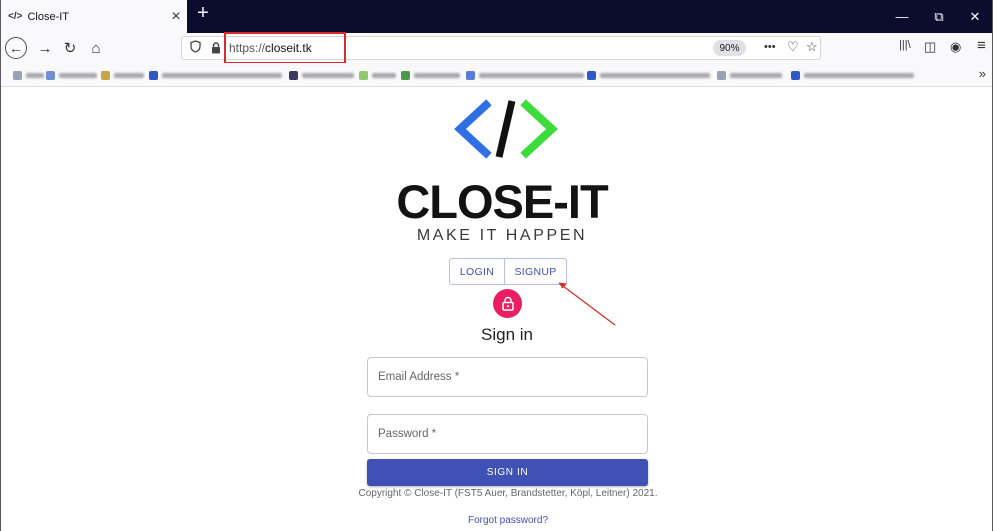  Describe the element at coordinates (930, 47) in the screenshot. I see `sidebar-icon: ◫` at that location.